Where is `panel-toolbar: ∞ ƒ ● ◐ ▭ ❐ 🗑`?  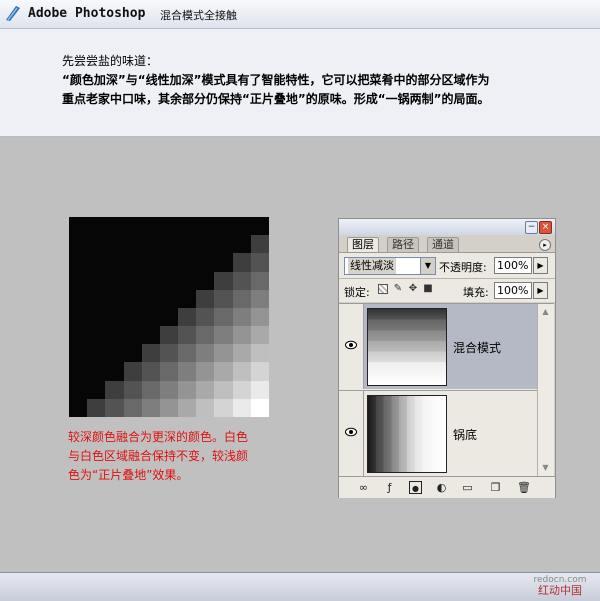
panel-toolbar: ∞ ƒ ● ◐ ▭ ❐ 🗑 is located at coordinates (447, 487).